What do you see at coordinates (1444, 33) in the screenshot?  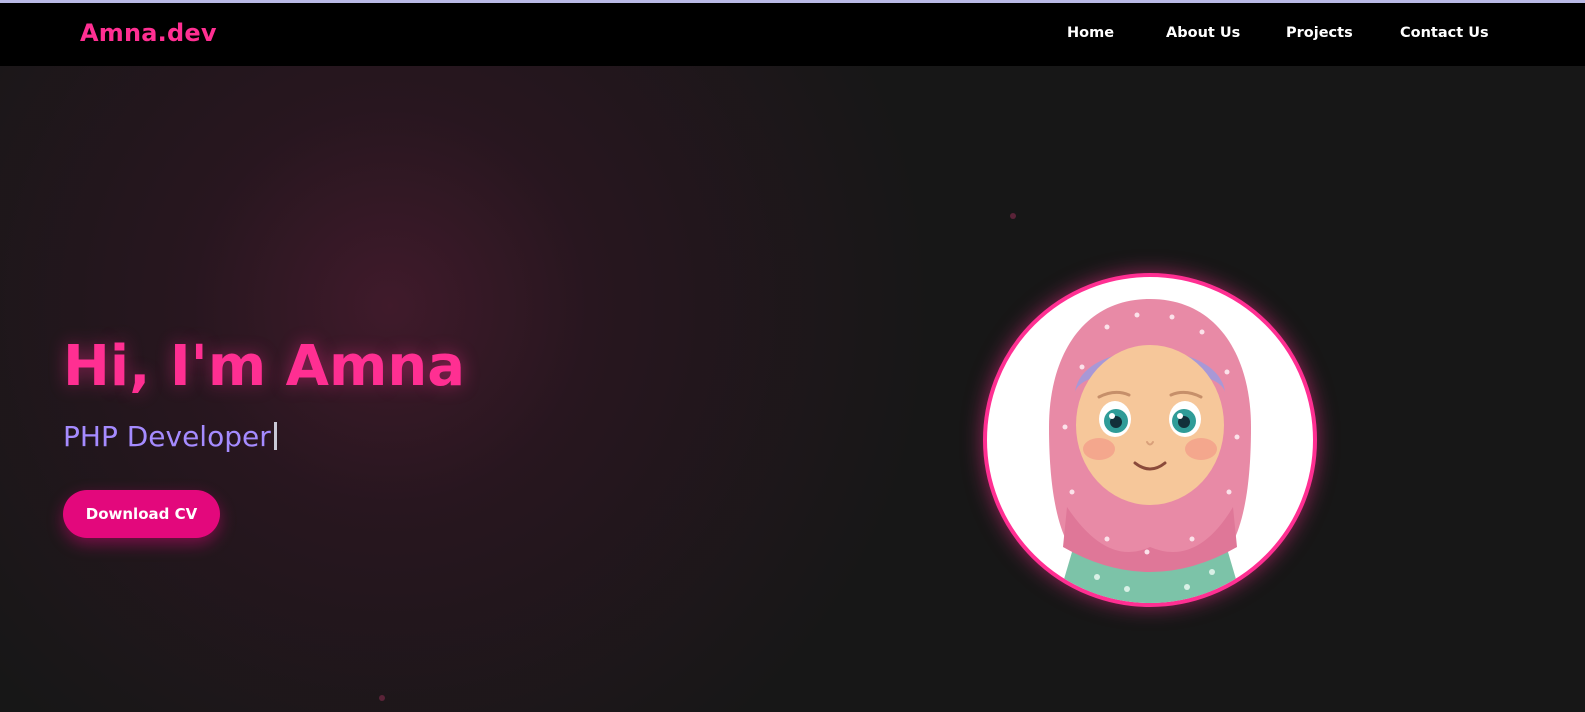 I see `nav-link-contact-us: Contact Us` at bounding box center [1444, 33].